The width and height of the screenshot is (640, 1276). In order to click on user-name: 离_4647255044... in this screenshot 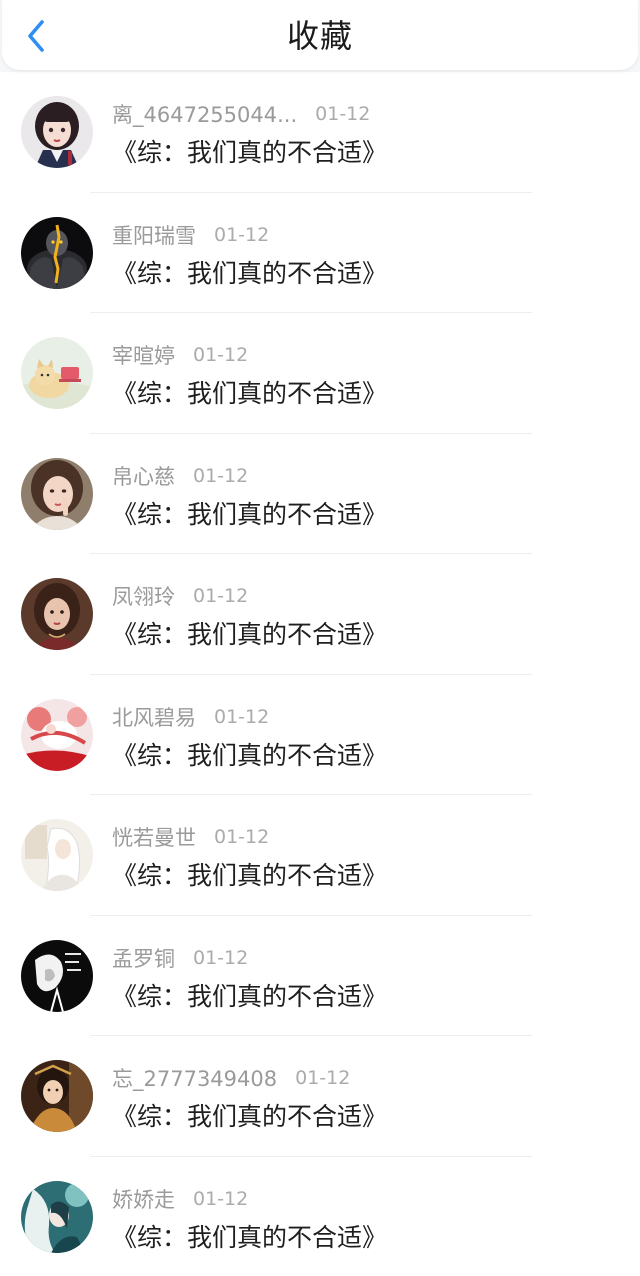, I will do `click(204, 114)`.